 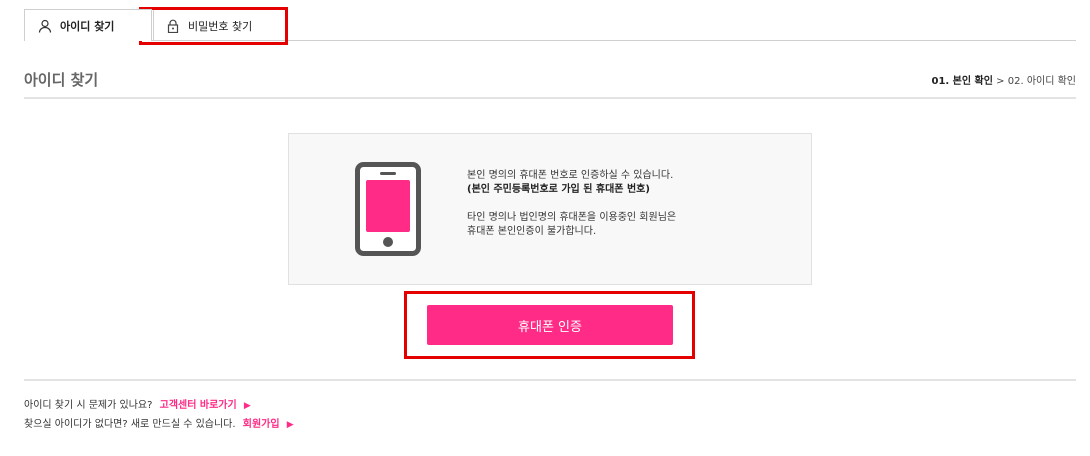 What do you see at coordinates (261, 424) in the screenshot?
I see `signup-link: 회원가입` at bounding box center [261, 424].